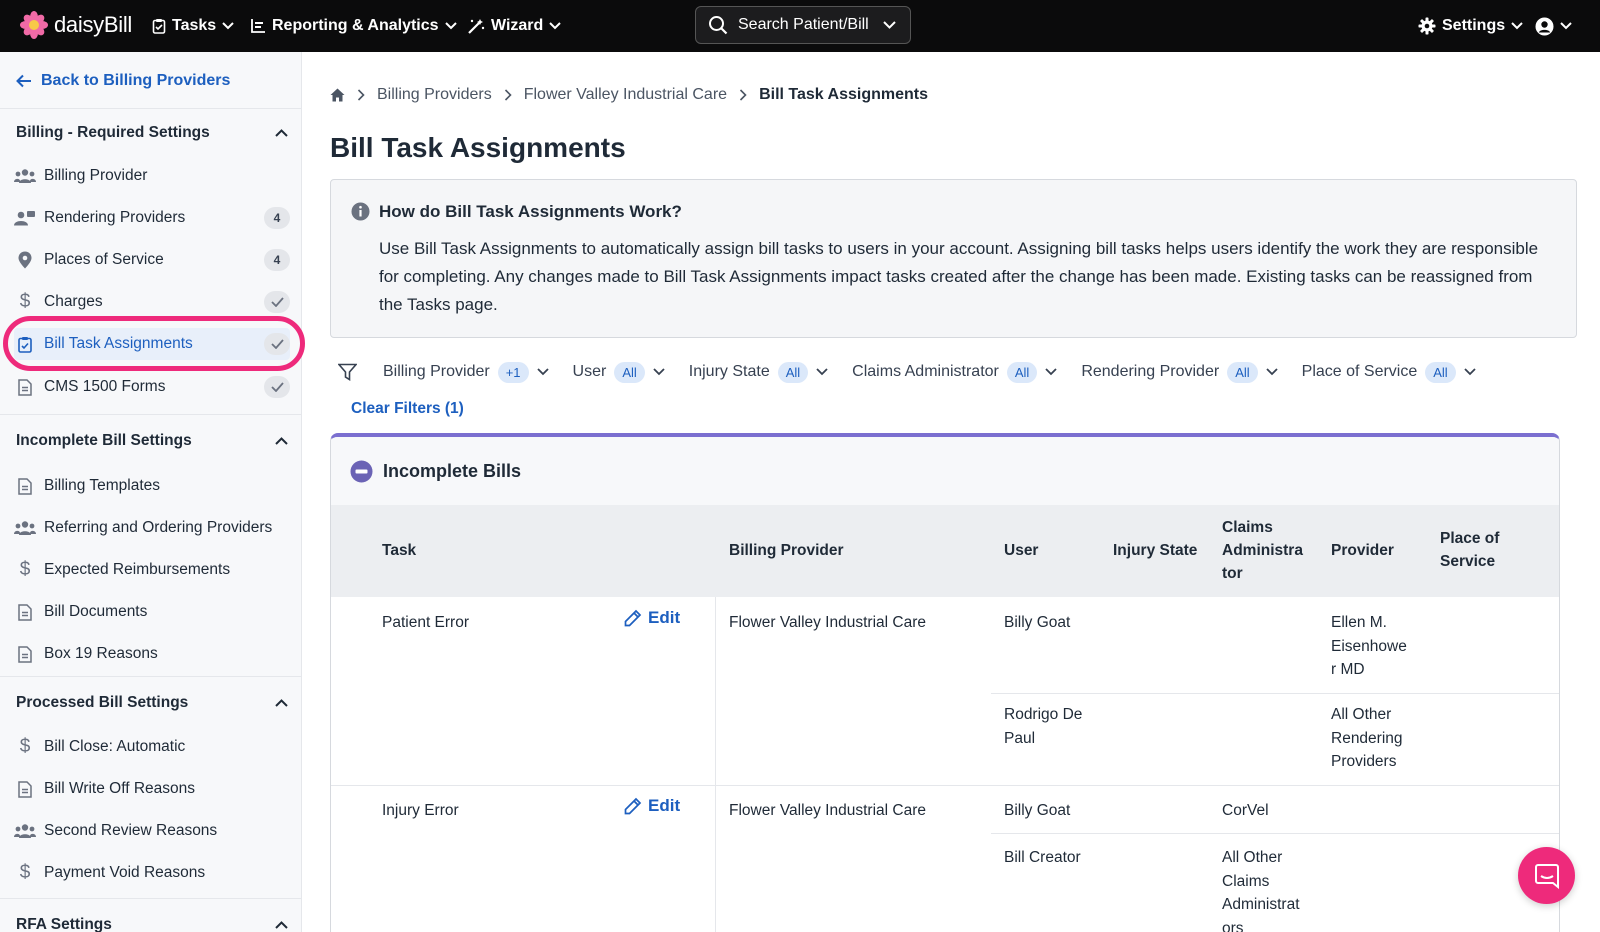  I want to click on section-processed-bill-settings: Processed Bill Settings, so click(152, 703).